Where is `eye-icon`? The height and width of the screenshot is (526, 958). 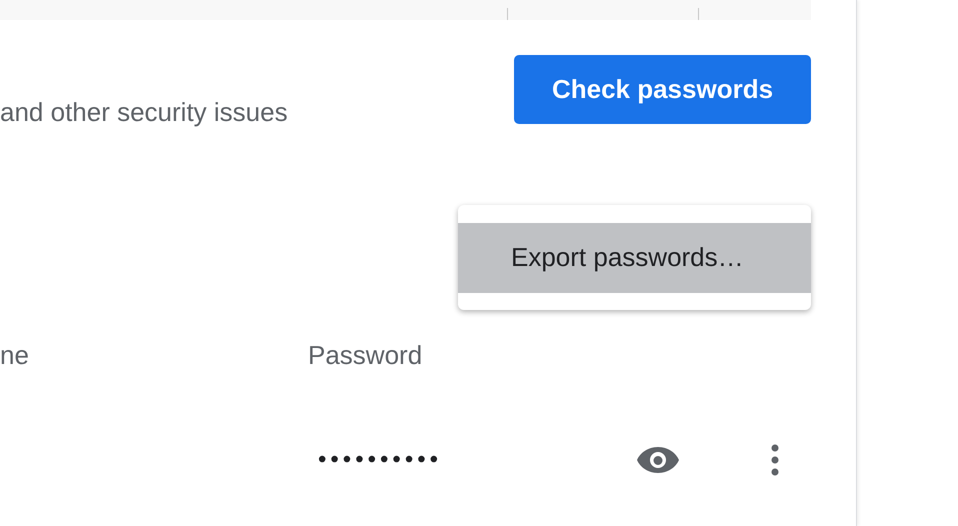
eye-icon is located at coordinates (658, 460).